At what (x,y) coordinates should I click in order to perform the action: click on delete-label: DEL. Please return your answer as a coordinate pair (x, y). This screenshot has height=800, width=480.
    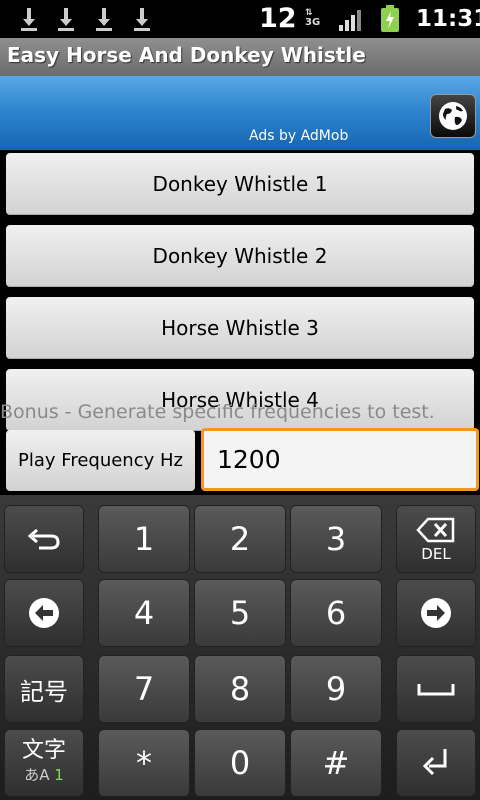
    Looking at the image, I should click on (436, 554).